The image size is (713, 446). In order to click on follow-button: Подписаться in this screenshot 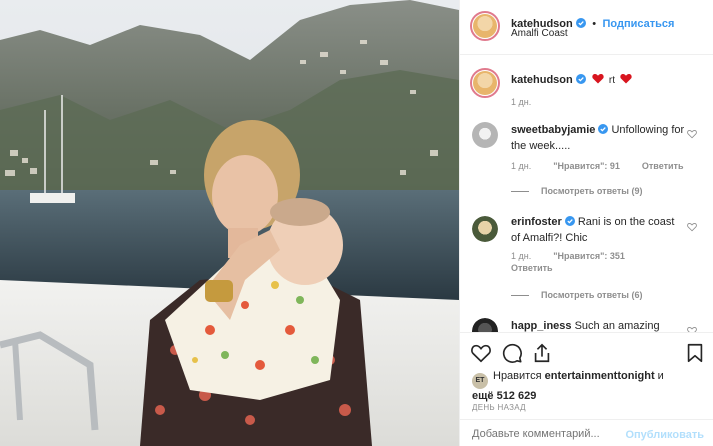, I will do `click(639, 24)`.